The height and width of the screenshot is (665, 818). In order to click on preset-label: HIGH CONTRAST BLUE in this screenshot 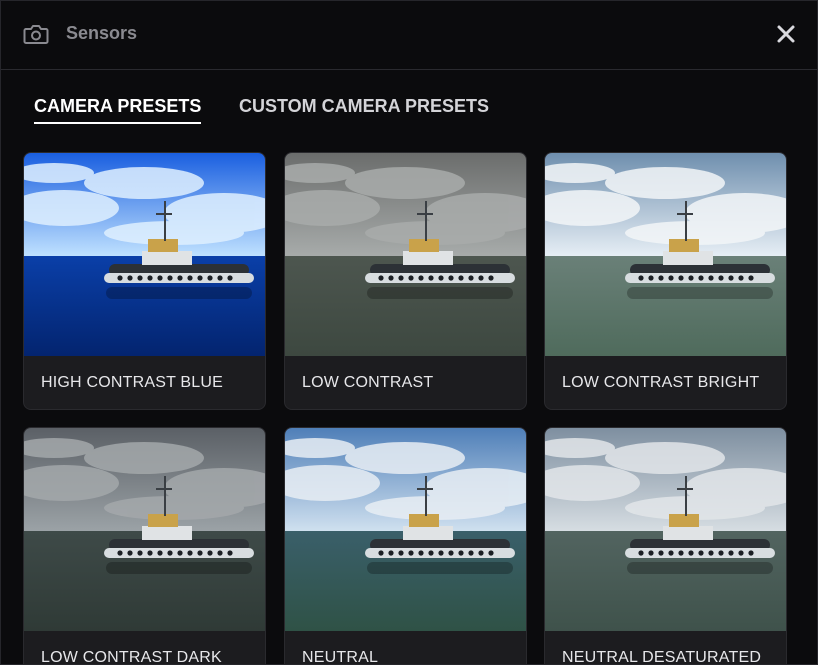, I will do `click(132, 382)`.